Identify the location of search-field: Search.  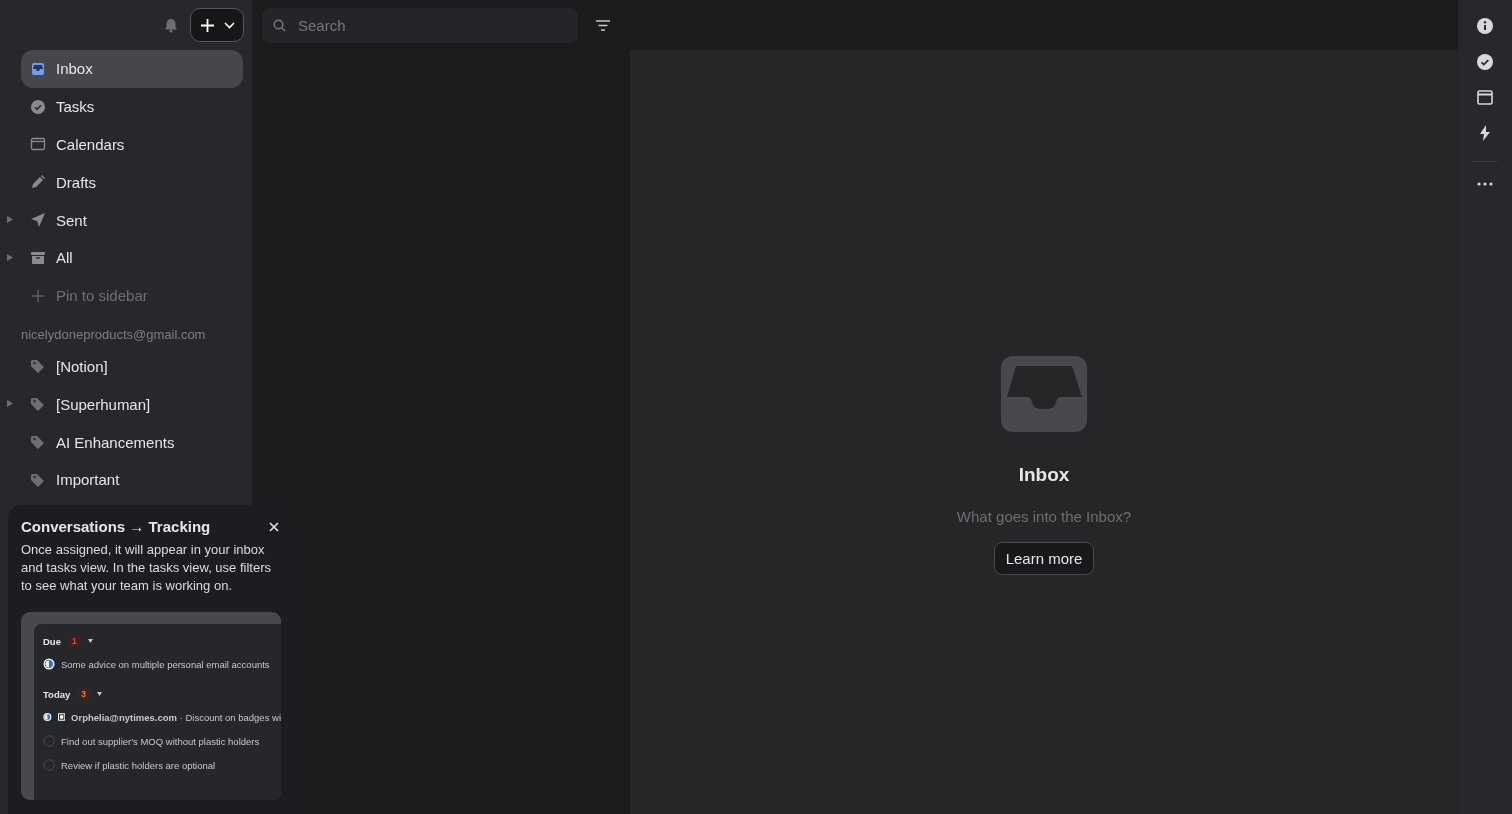
(420, 25).